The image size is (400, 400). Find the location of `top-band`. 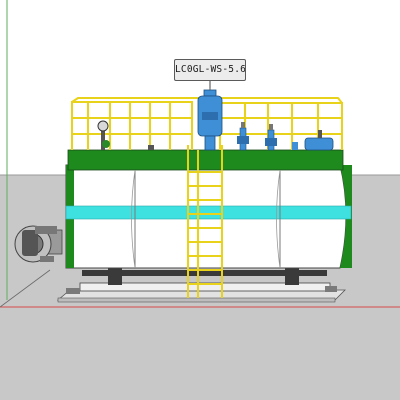

top-band is located at coordinates (205, 160).